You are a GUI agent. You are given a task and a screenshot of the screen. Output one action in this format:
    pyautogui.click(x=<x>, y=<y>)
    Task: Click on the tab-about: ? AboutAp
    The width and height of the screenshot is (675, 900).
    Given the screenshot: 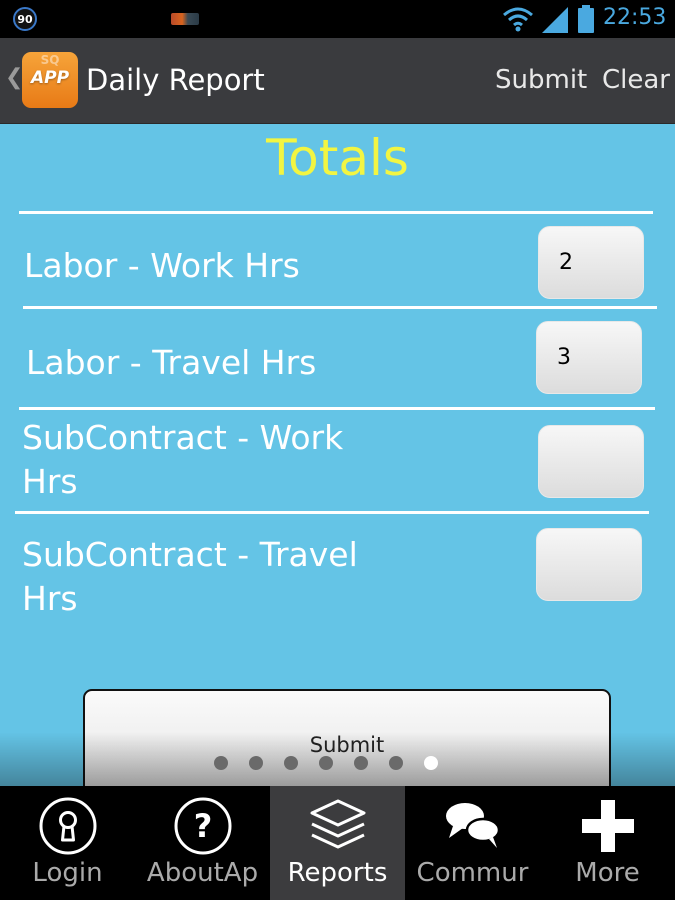 What is the action you would take?
    pyautogui.click(x=202, y=843)
    